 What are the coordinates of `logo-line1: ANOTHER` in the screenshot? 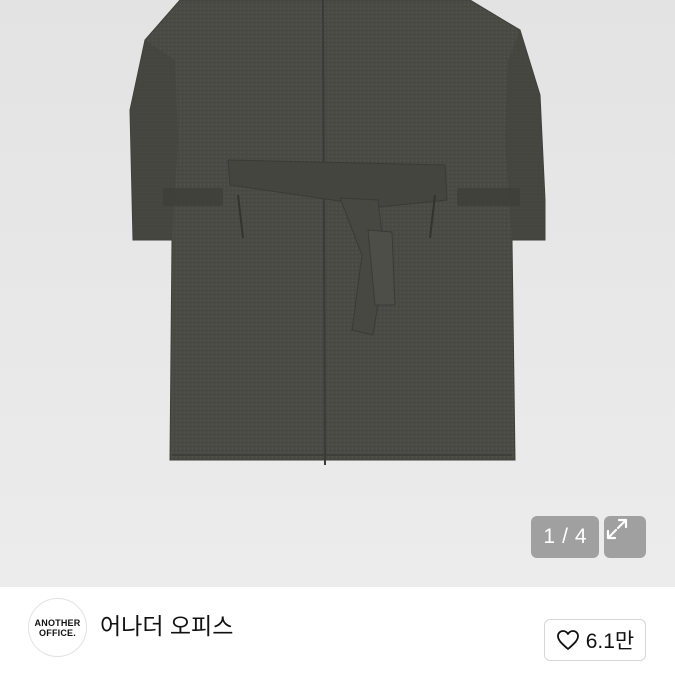 It's located at (57, 622).